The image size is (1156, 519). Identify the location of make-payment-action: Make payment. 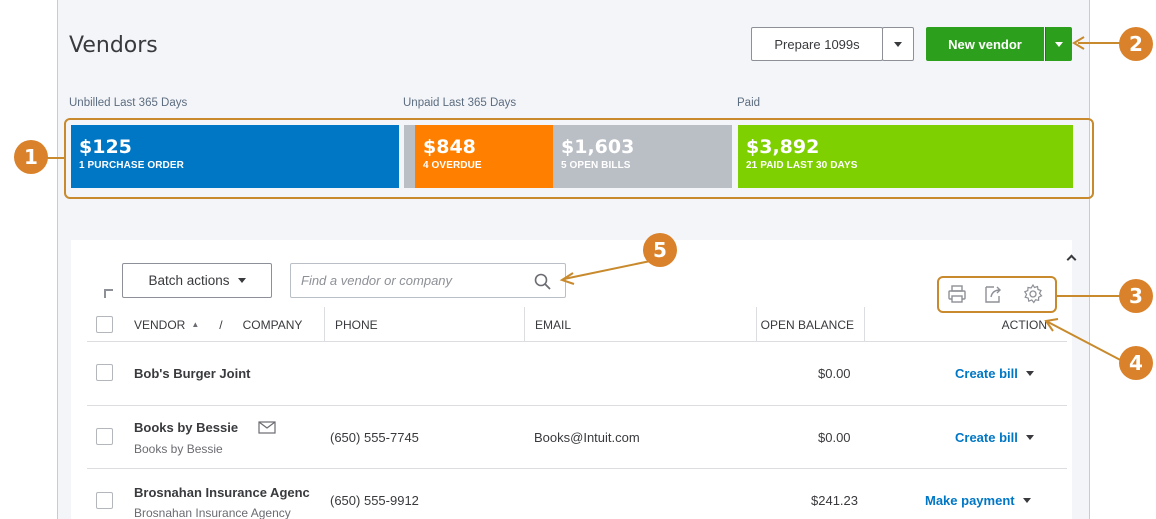
(978, 500).